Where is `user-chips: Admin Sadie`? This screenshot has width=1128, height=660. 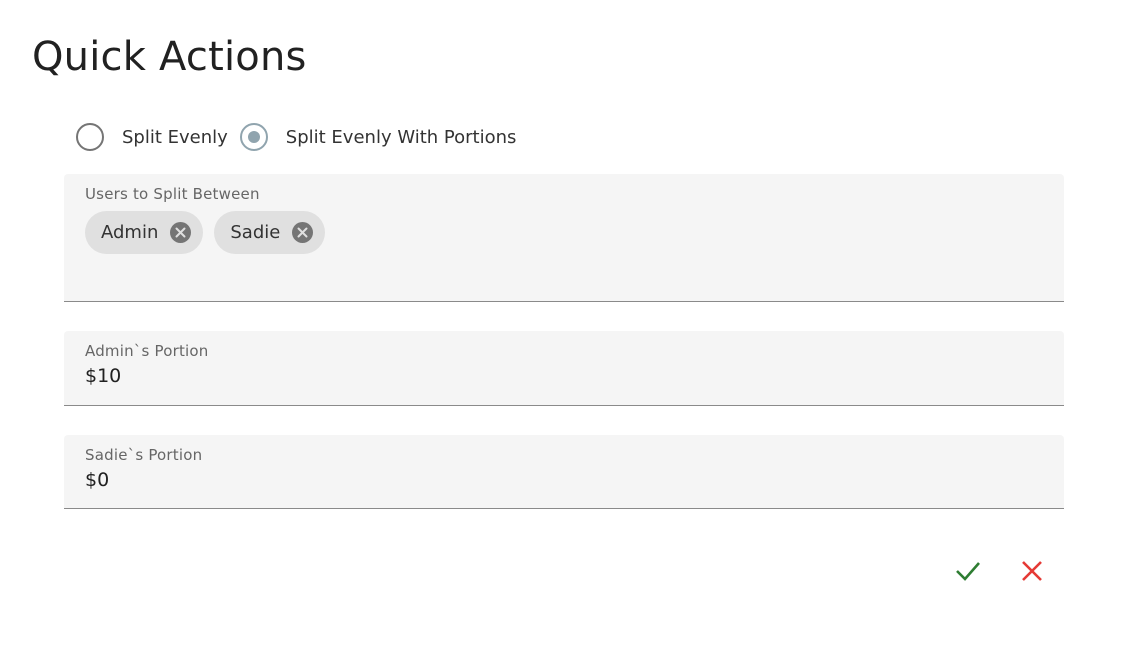 user-chips: Admin Sadie is located at coordinates (210, 232).